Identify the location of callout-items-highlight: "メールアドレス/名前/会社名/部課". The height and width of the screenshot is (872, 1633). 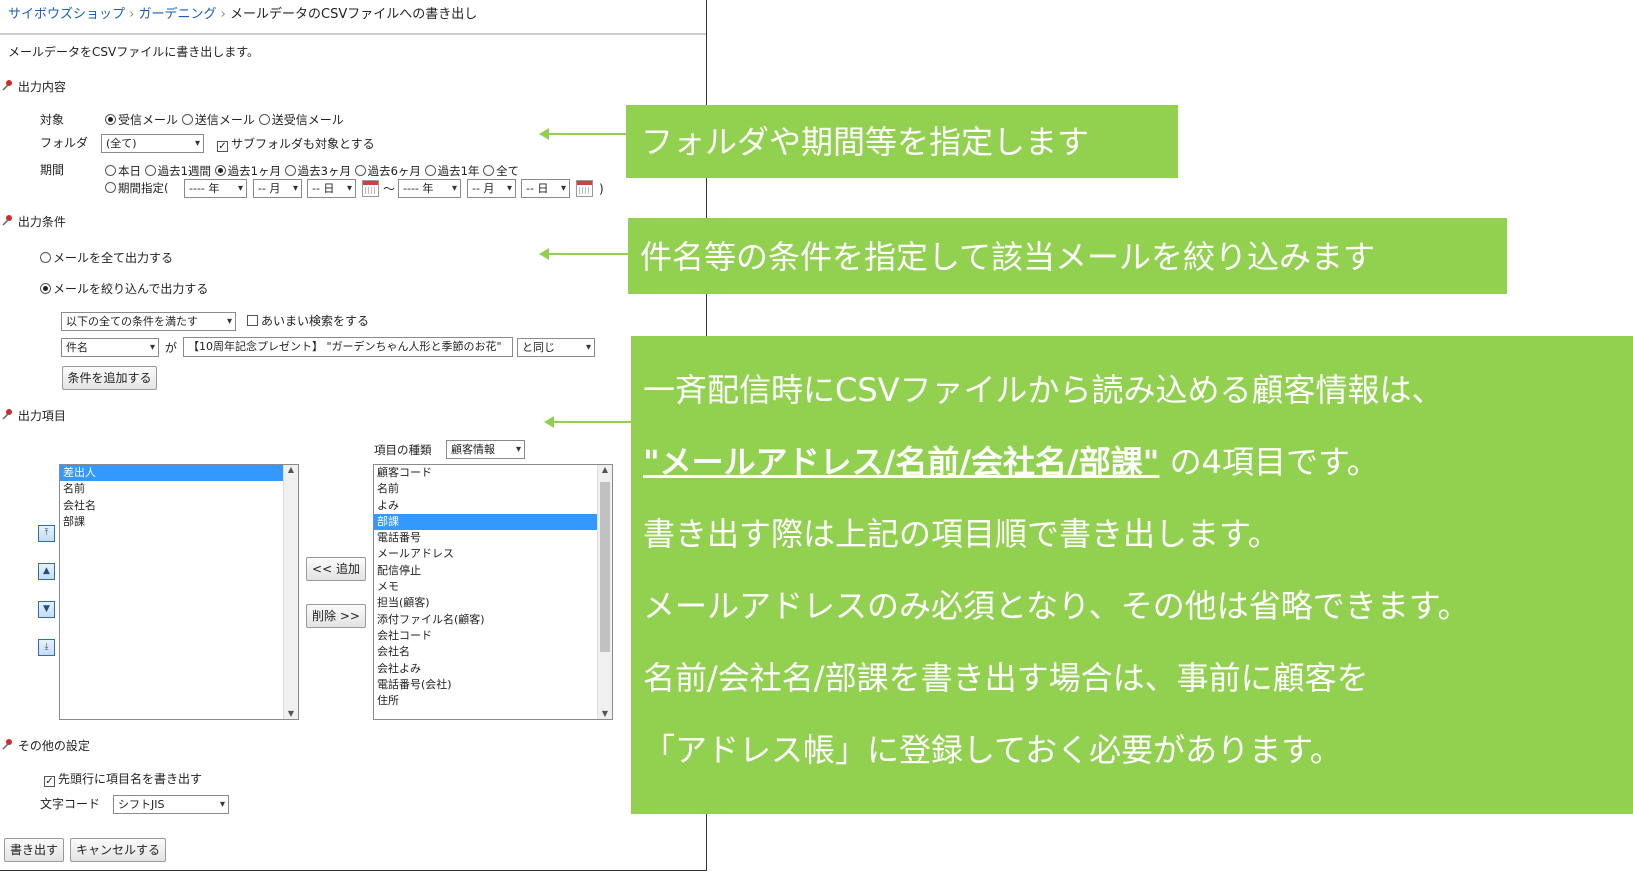
(901, 462).